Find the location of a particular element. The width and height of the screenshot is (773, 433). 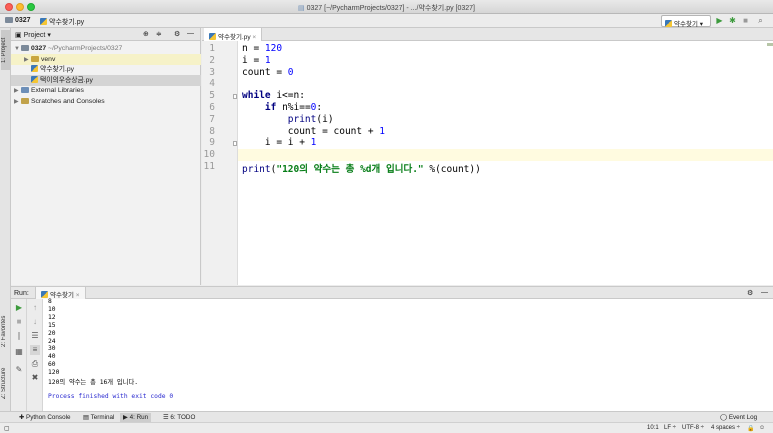

project-view-select: Project is located at coordinates (35, 35).